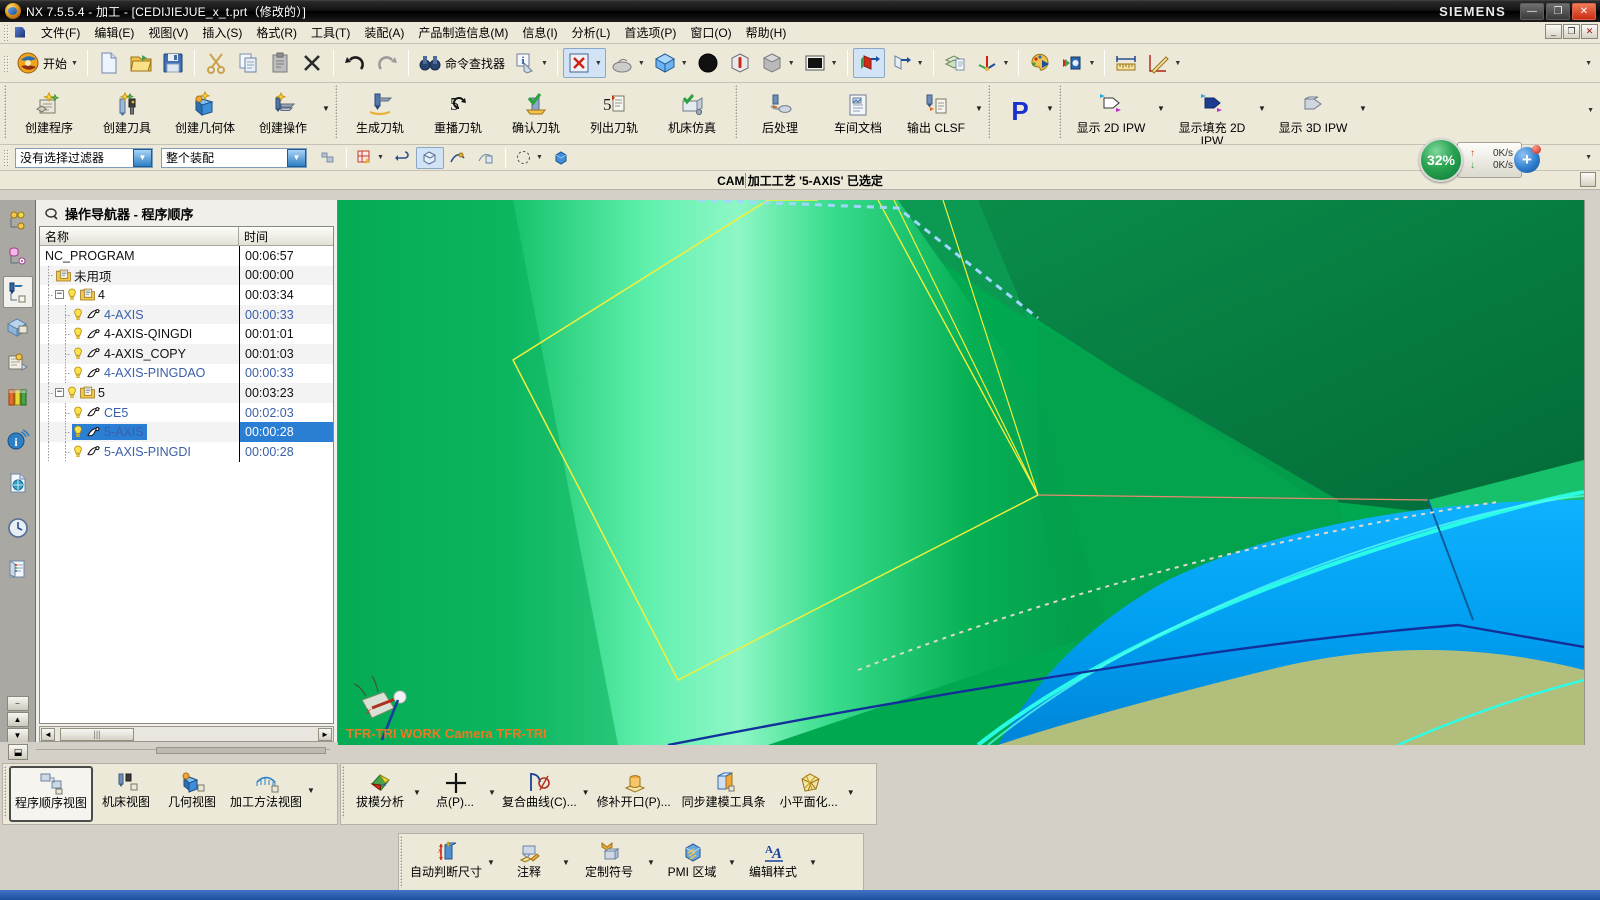 This screenshot has height=900, width=1600. Describe the element at coordinates (670, 63) in the screenshot. I see `orient-view-button: ▼` at that location.